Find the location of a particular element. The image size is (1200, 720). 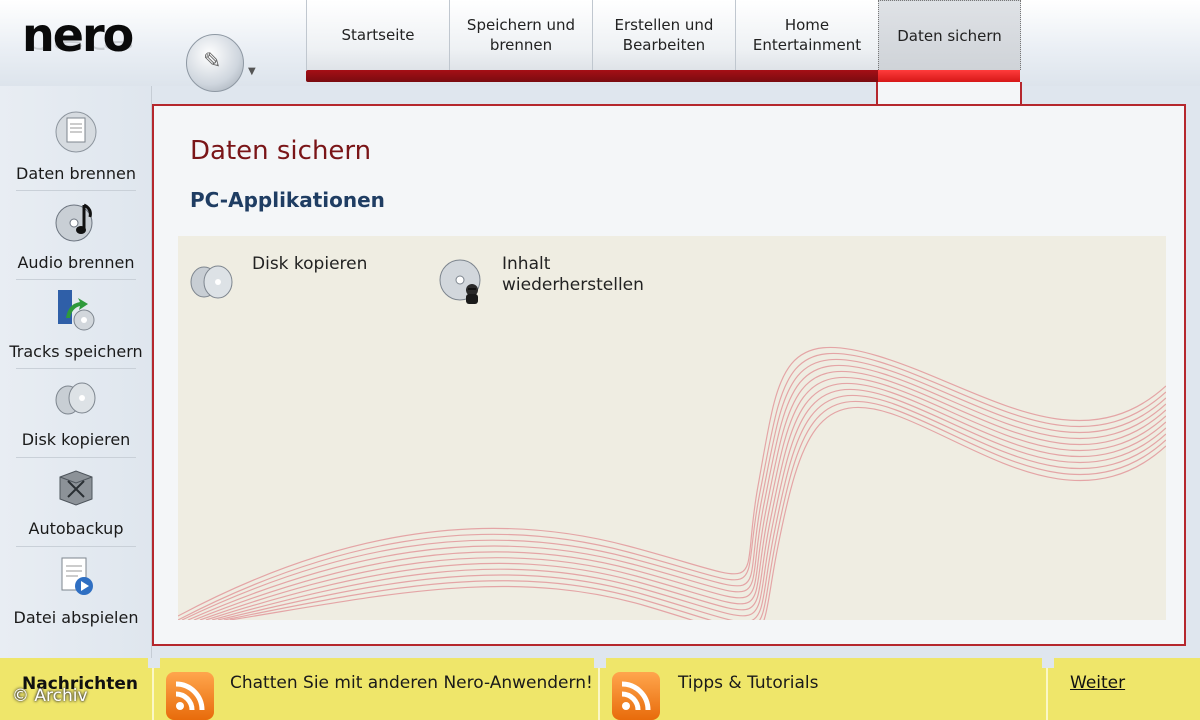

sidebar-item-daten-brennen: Daten brennen is located at coordinates (76, 134).